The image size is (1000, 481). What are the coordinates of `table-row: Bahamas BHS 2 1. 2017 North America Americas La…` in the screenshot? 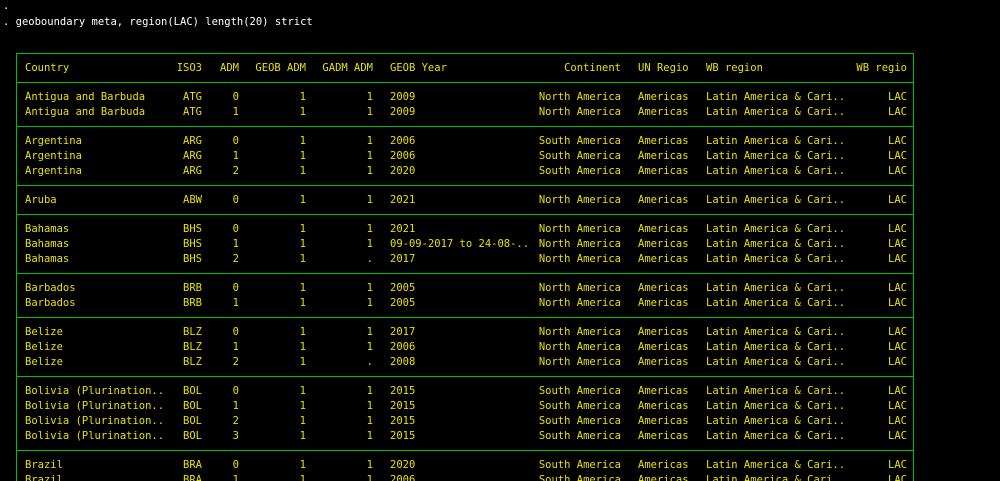 It's located at (465, 259).